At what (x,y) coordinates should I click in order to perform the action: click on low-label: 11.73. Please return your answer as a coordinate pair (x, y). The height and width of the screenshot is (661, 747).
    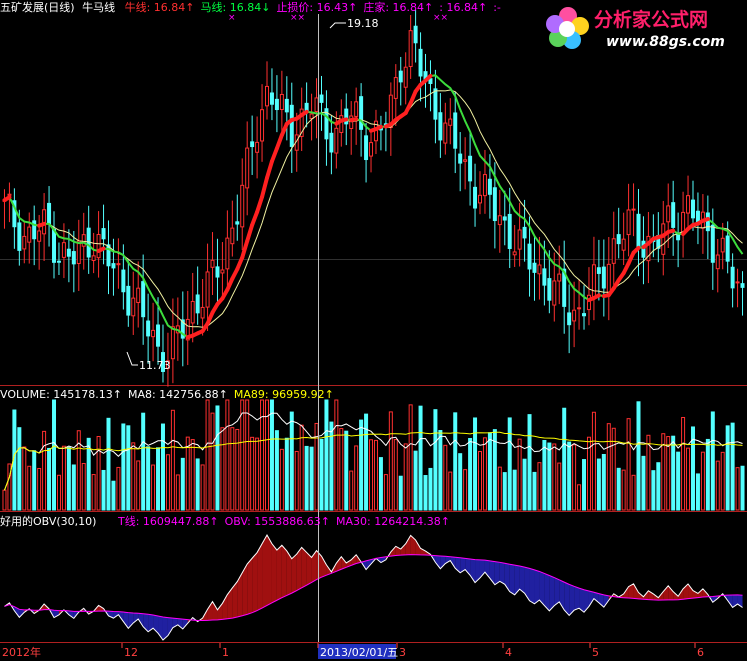
    Looking at the image, I should click on (155, 365).